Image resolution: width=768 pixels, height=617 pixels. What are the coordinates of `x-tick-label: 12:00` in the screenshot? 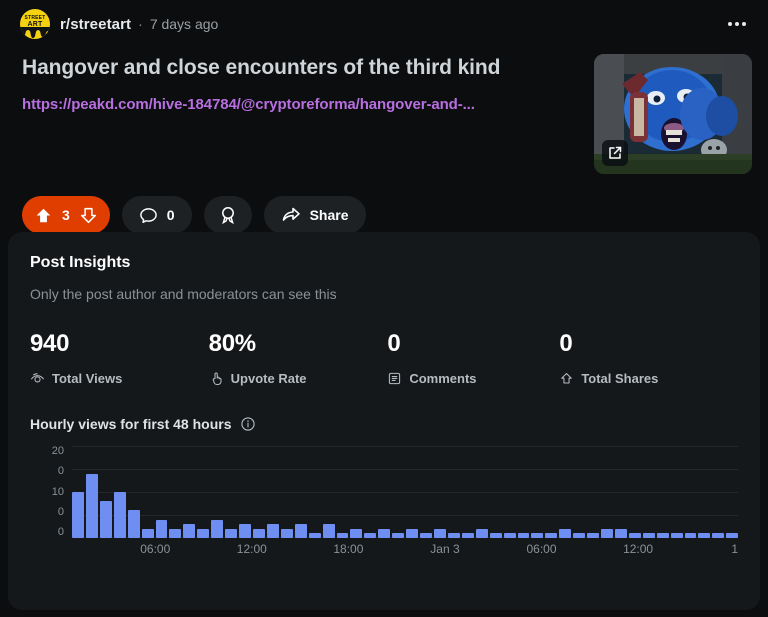 It's located at (638, 549).